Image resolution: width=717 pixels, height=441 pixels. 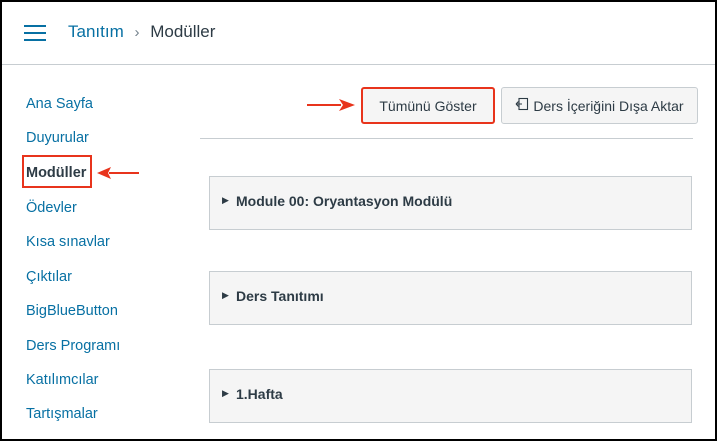 What do you see at coordinates (57, 171) in the screenshot?
I see `moduller-highlight-box` at bounding box center [57, 171].